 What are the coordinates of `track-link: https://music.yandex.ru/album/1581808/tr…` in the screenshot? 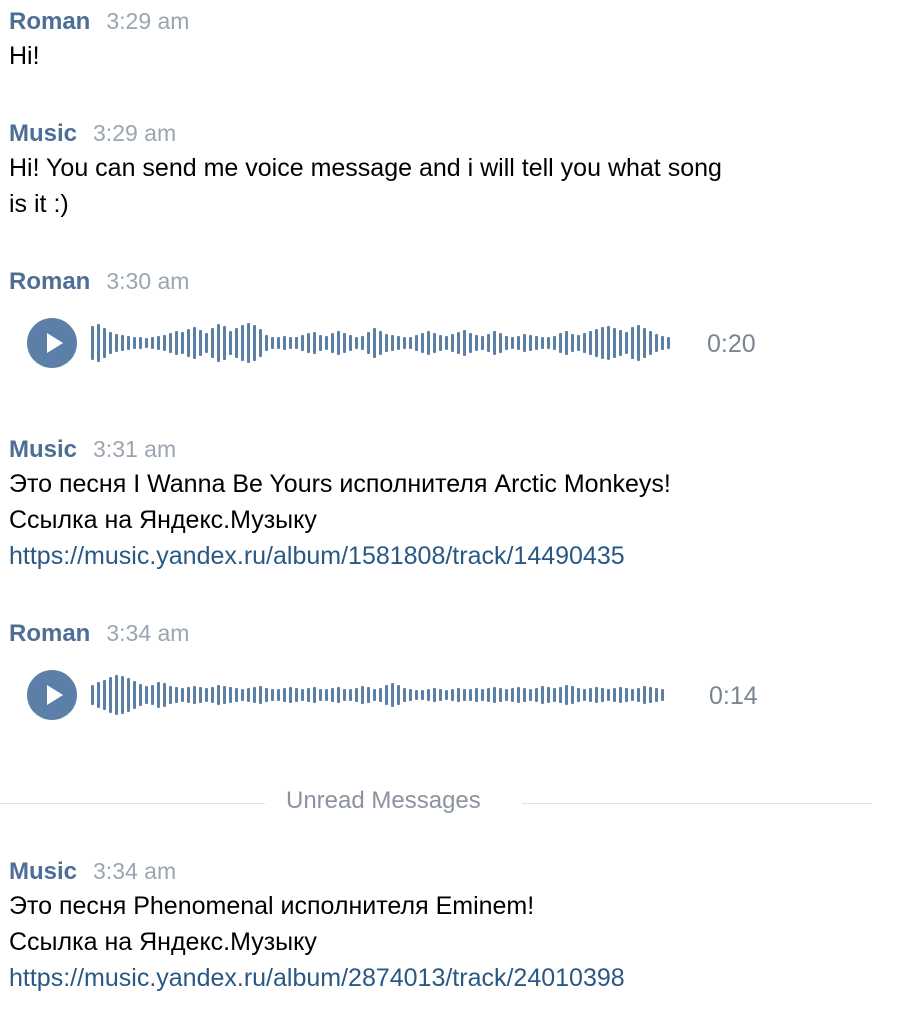 It's located at (317, 556).